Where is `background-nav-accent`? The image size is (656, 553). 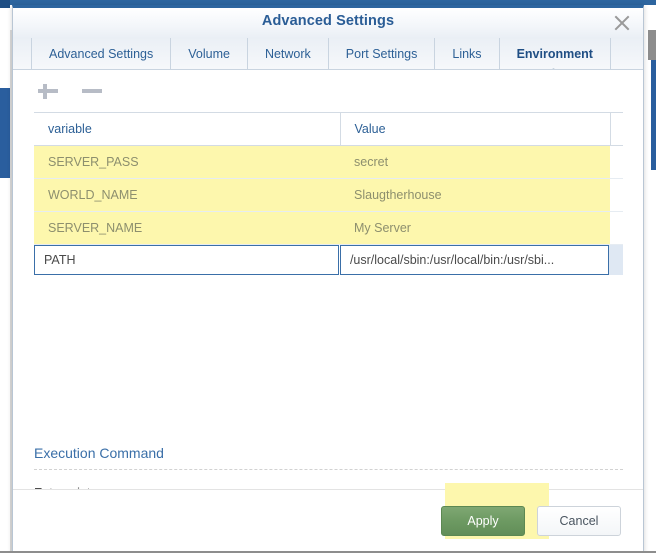 background-nav-accent is located at coordinates (5, 133).